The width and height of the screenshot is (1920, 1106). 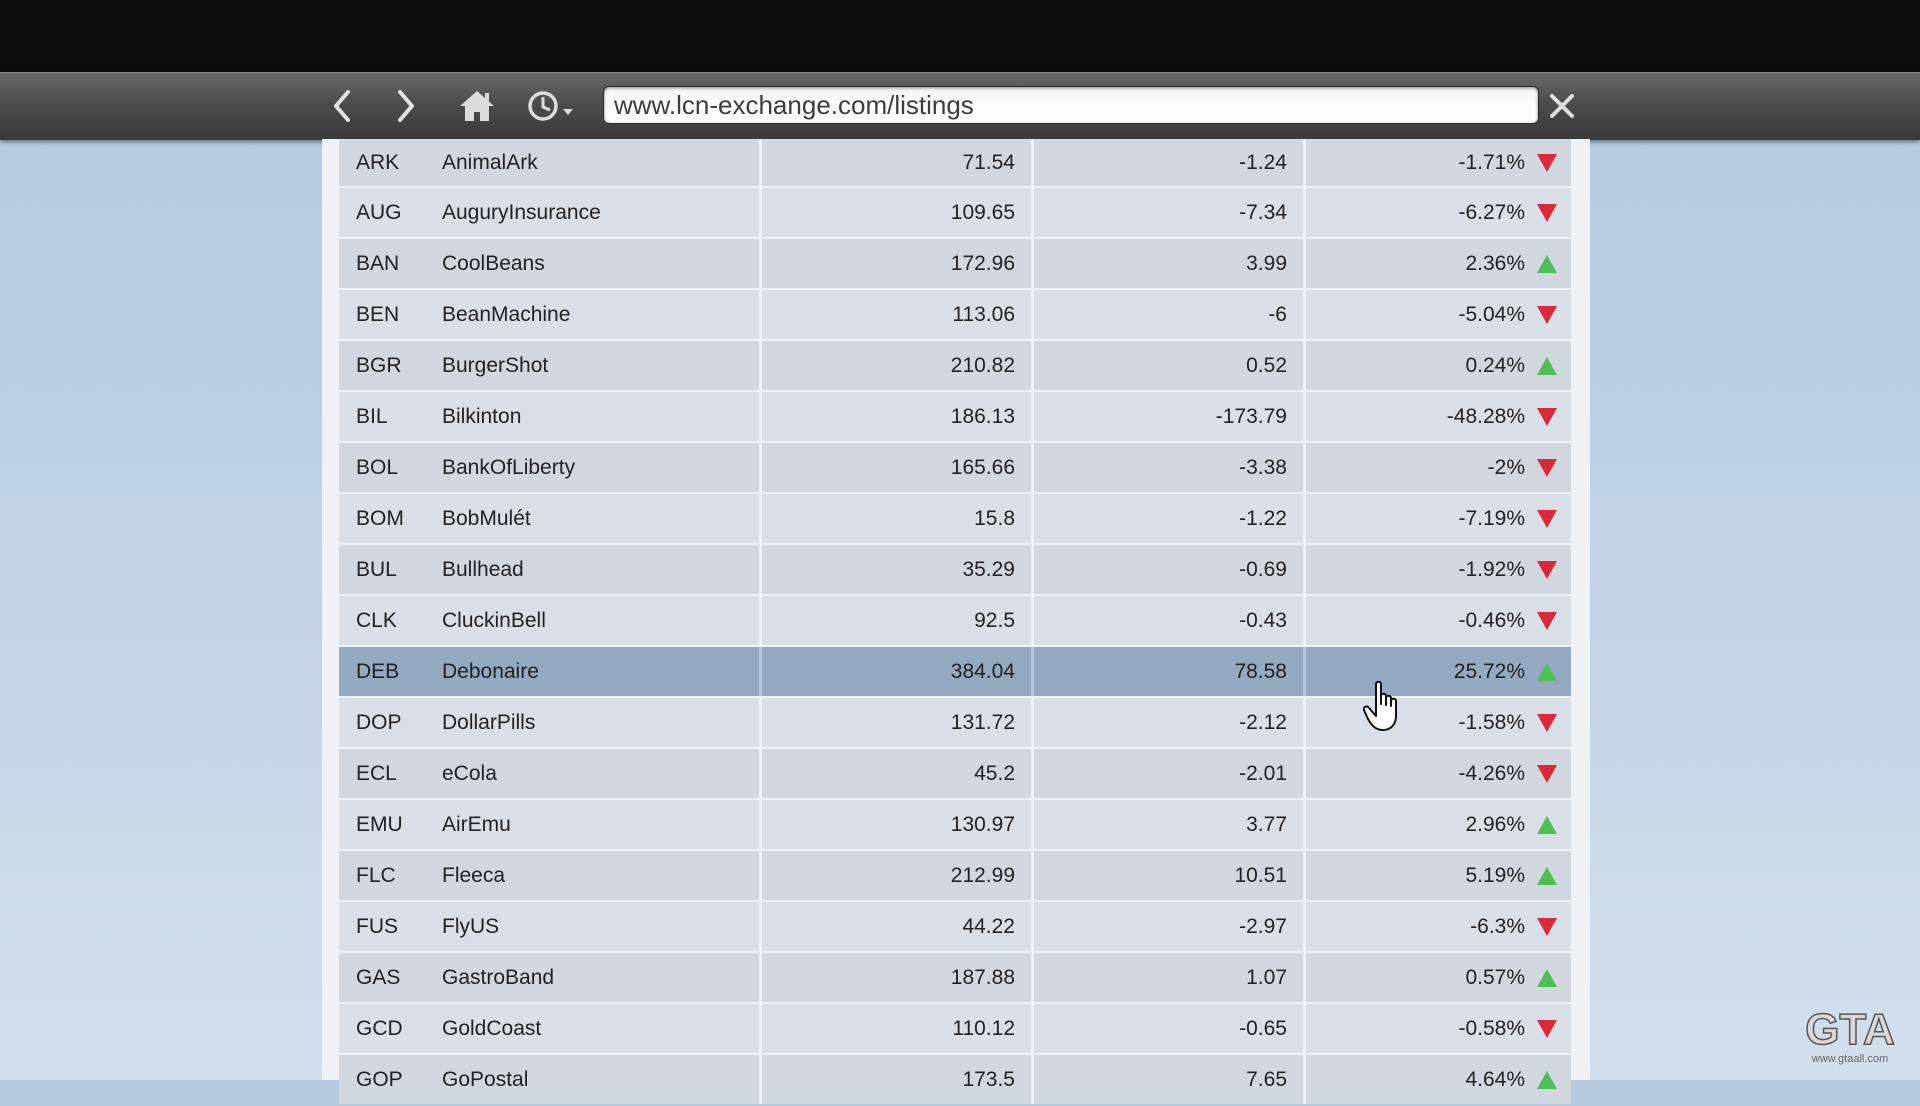 I want to click on company-name: AirEmu, so click(x=476, y=824).